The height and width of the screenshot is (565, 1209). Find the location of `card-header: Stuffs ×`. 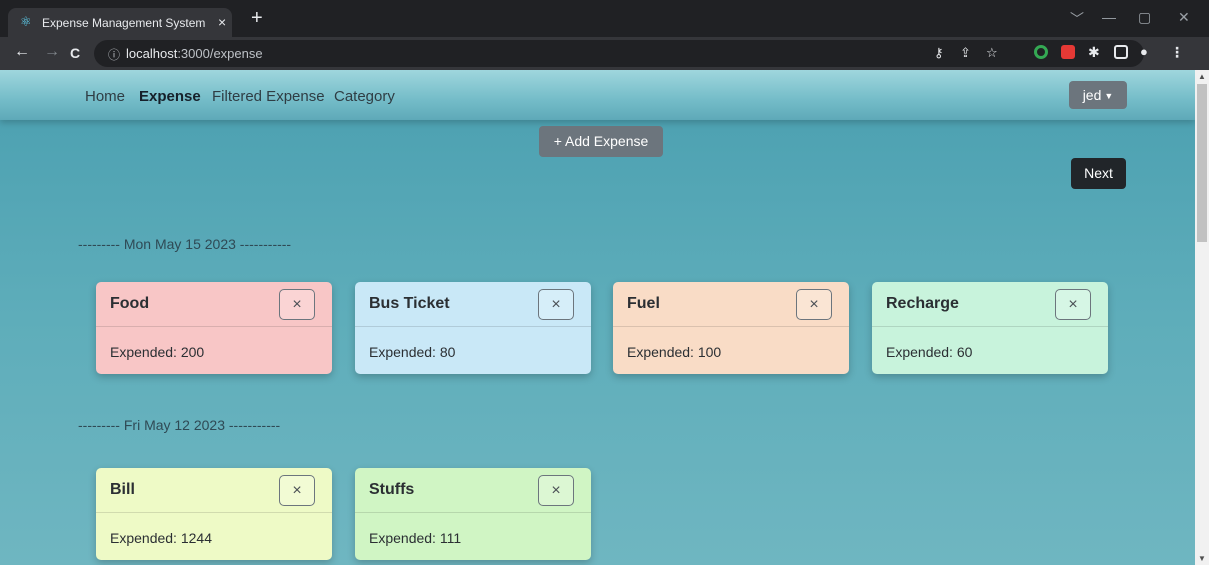

card-header: Stuffs × is located at coordinates (473, 490).